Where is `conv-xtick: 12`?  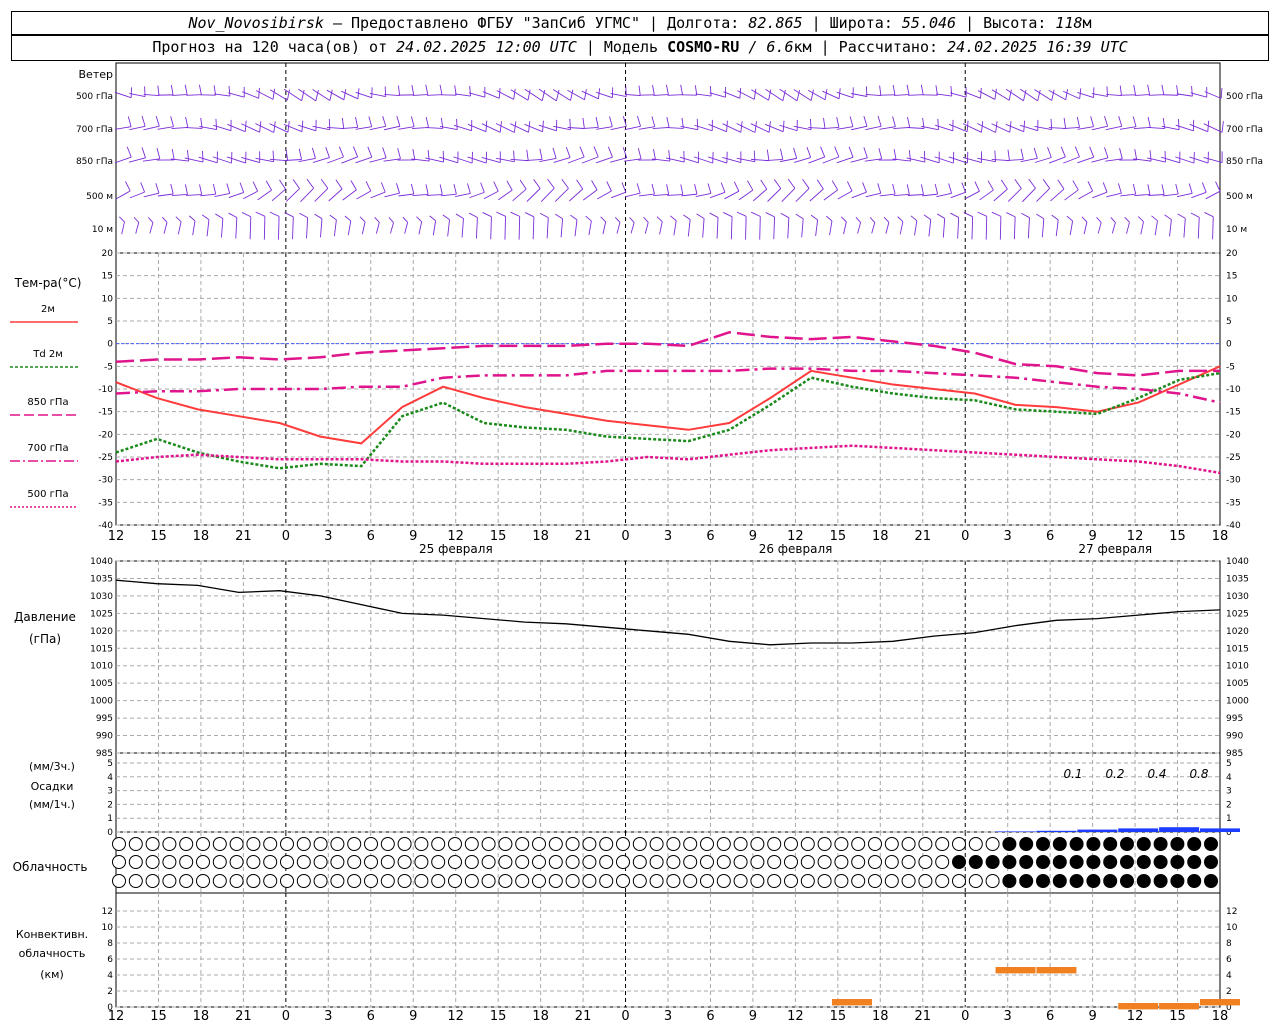
conv-xtick: 12 is located at coordinates (455, 1016).